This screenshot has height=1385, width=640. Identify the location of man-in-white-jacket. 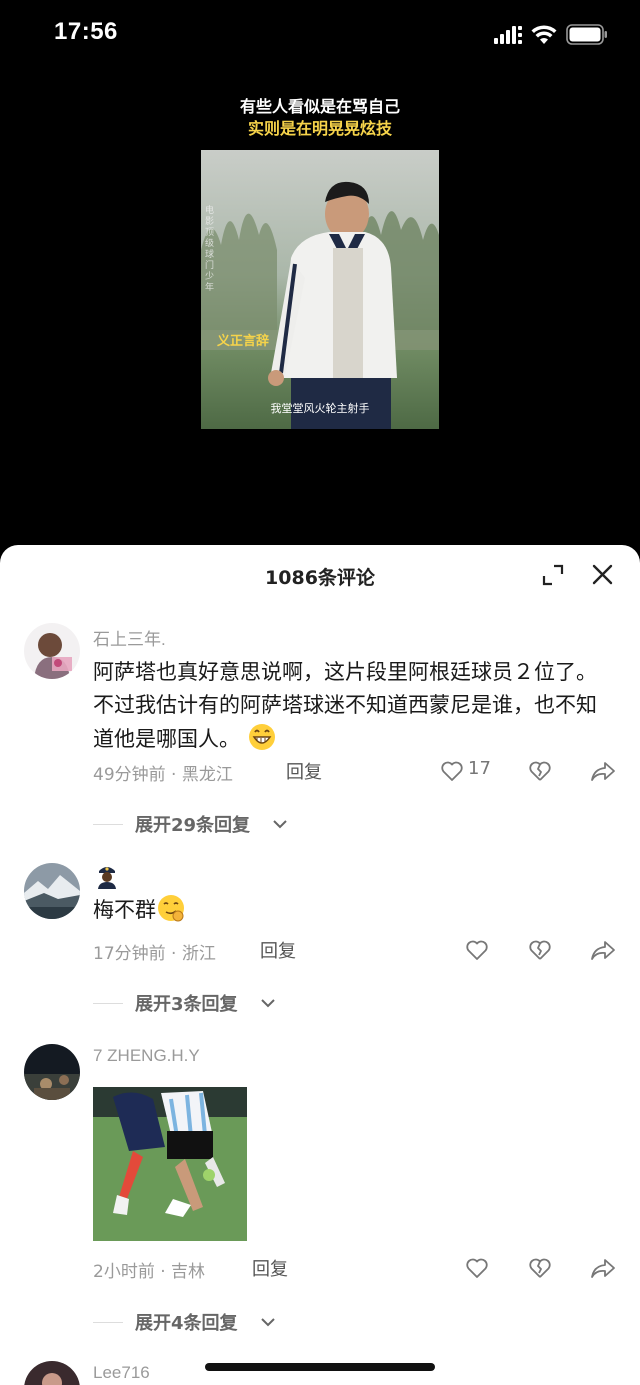
(332, 305).